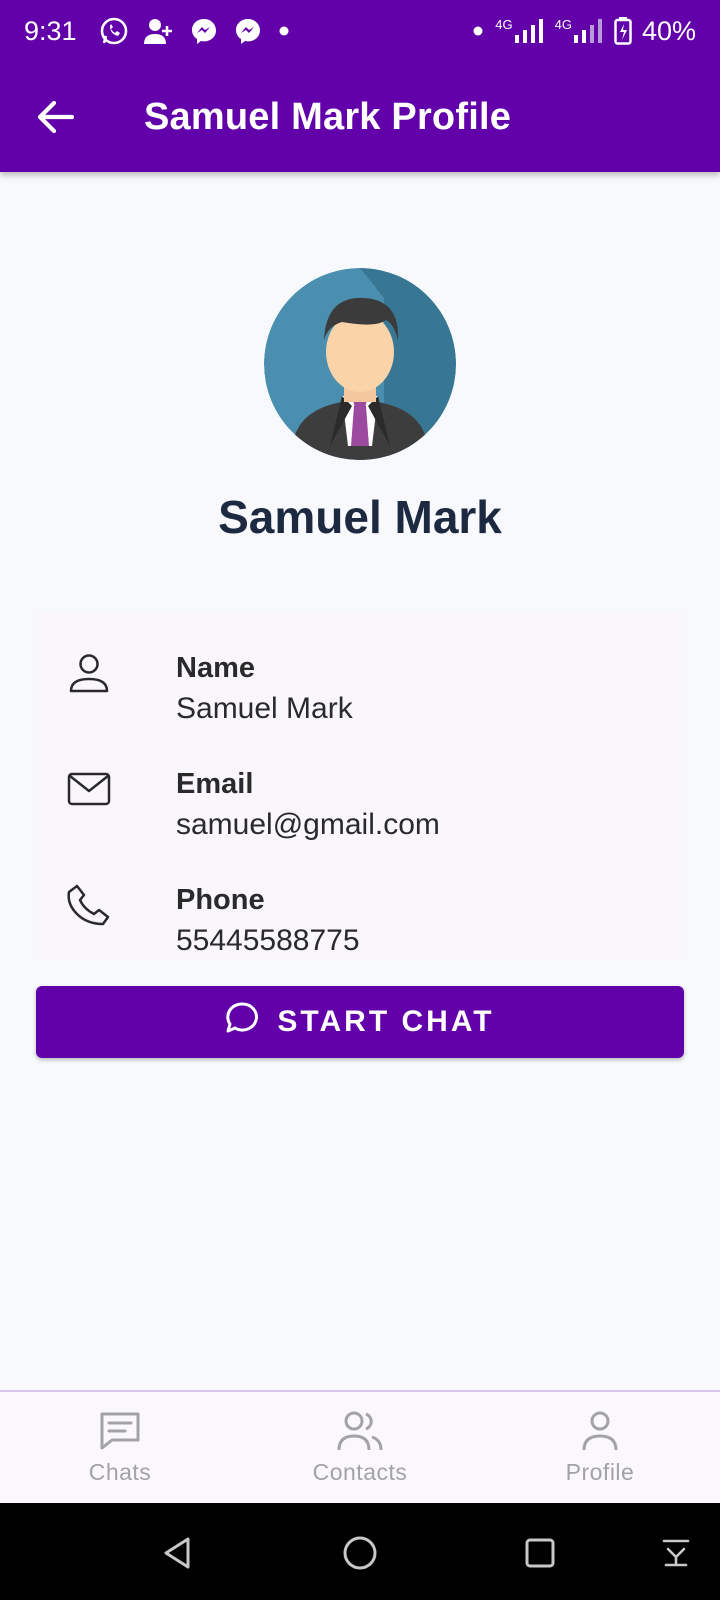 The width and height of the screenshot is (720, 1600). I want to click on battery-icon, so click(623, 31).